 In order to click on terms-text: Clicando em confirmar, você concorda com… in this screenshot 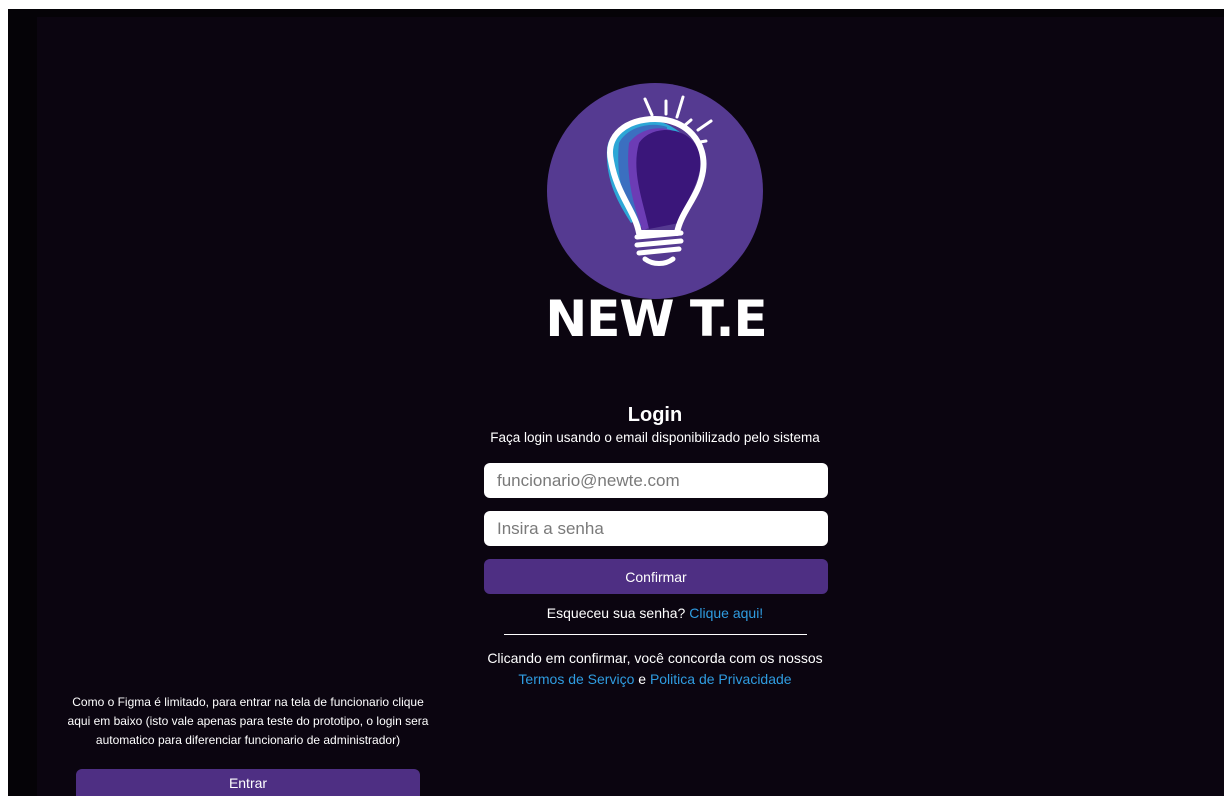, I will do `click(655, 658)`.